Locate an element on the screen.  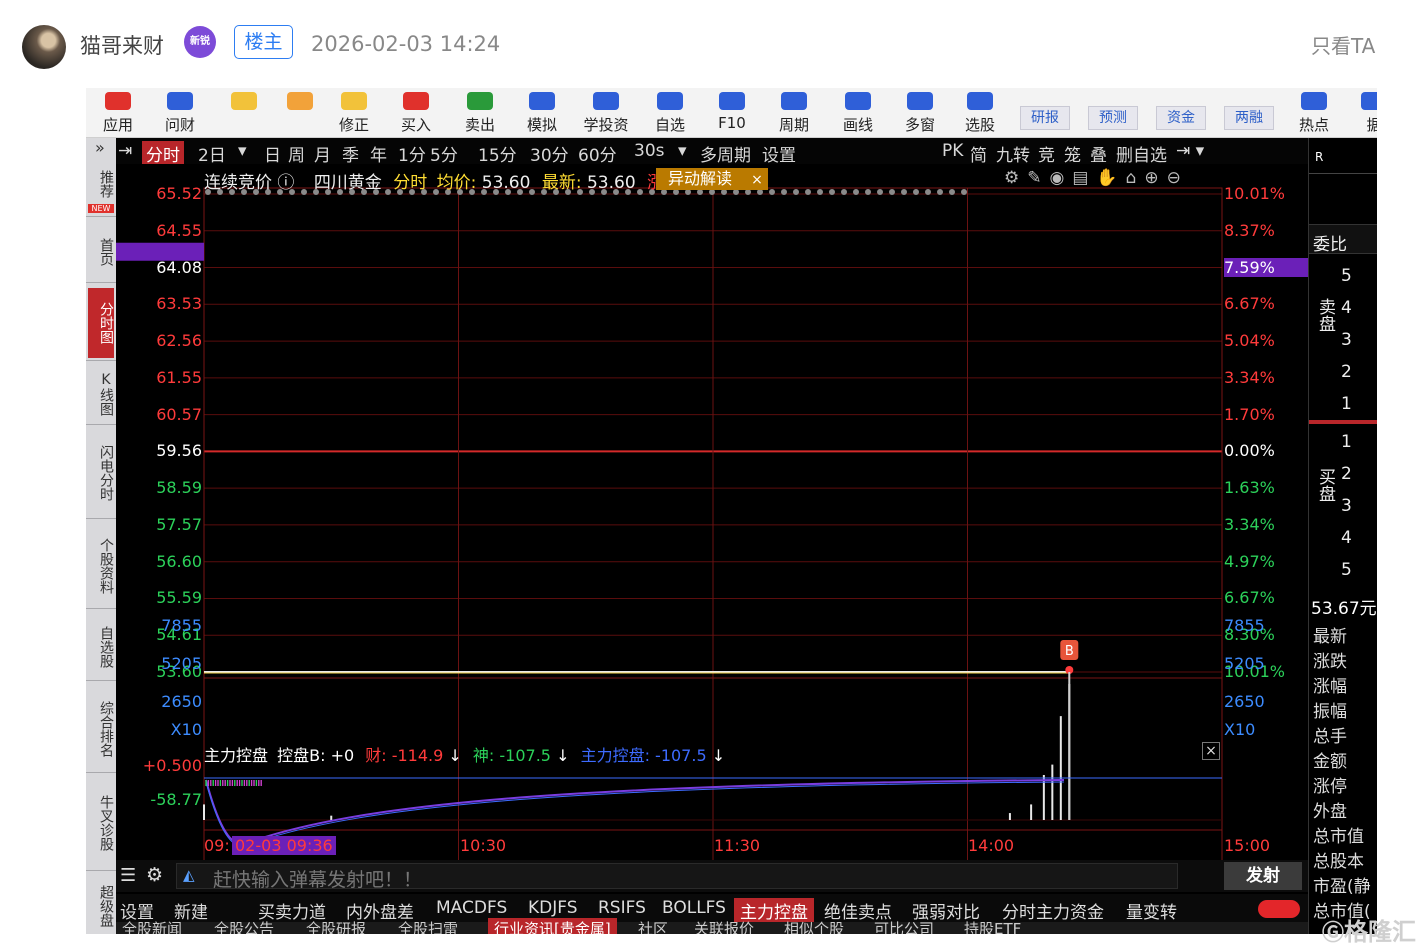
period-tab-5: 季 is located at coordinates (350, 153).